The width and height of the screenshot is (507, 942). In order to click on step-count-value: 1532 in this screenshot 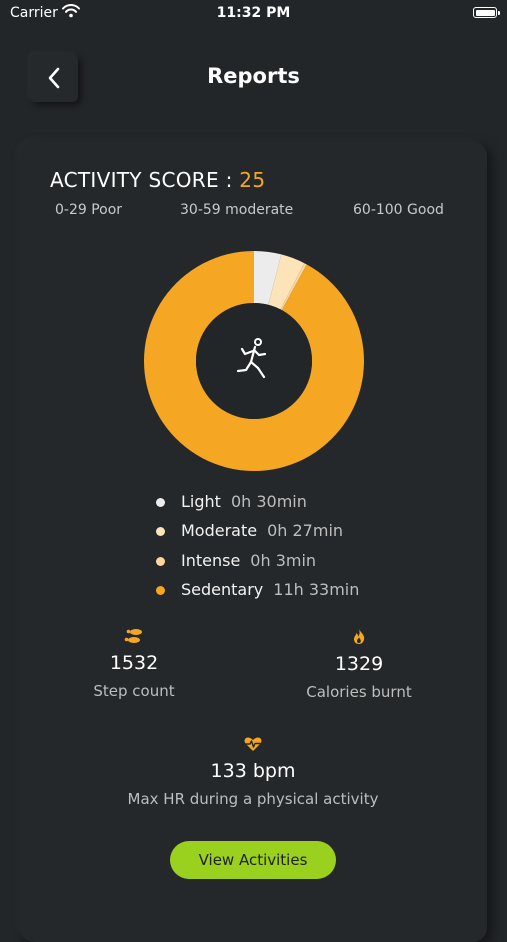, I will do `click(134, 663)`.